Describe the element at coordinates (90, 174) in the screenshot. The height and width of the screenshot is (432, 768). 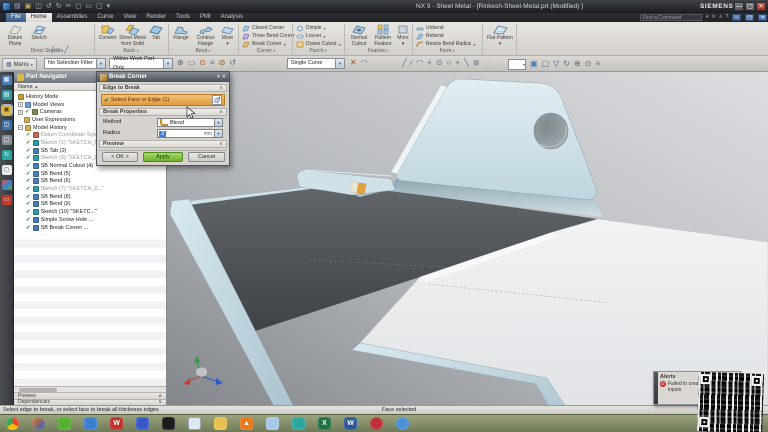
I see `tree-item: ✔ SB Bend (5)` at that location.